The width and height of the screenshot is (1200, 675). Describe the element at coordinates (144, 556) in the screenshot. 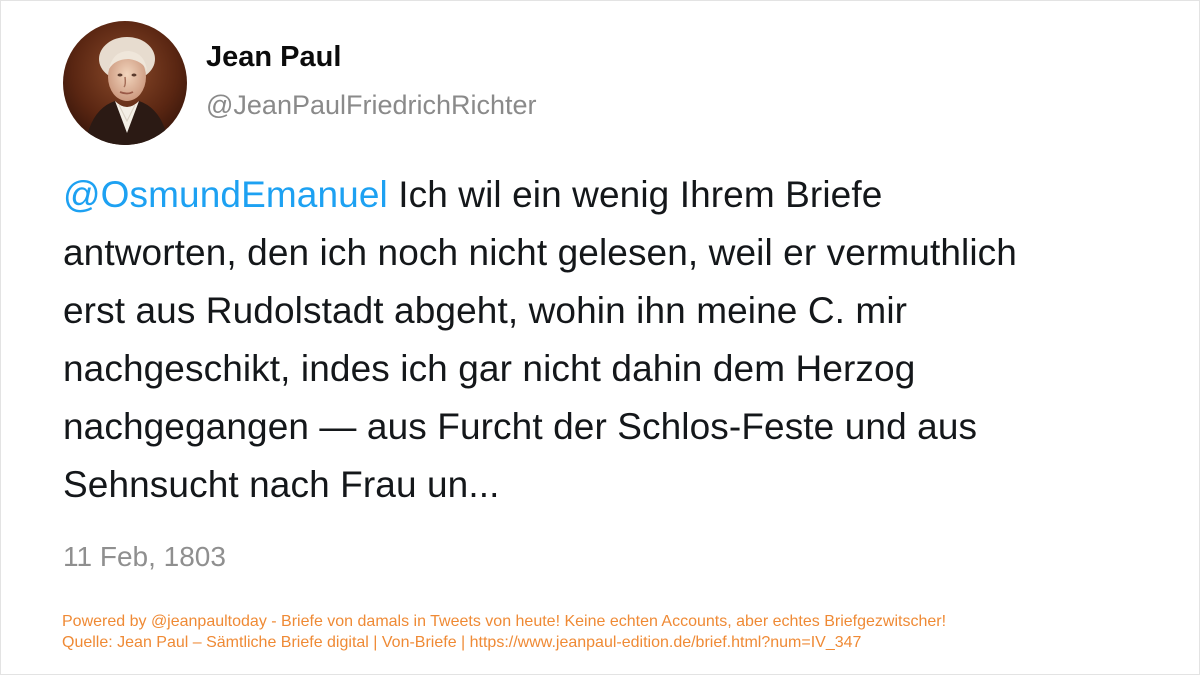

I see `tweet-date: 11 Feb, 1803` at that location.